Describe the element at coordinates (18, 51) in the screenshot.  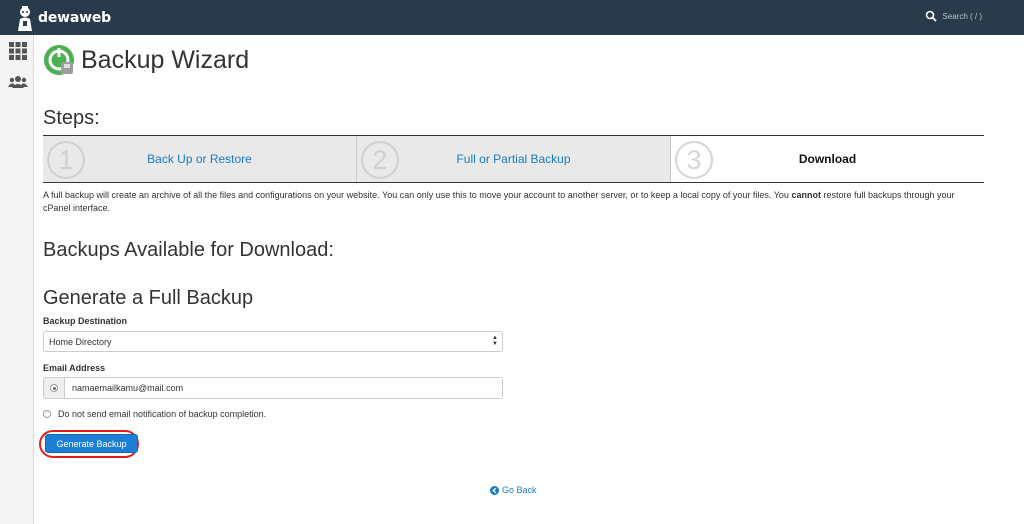
I see `grid-icon` at that location.